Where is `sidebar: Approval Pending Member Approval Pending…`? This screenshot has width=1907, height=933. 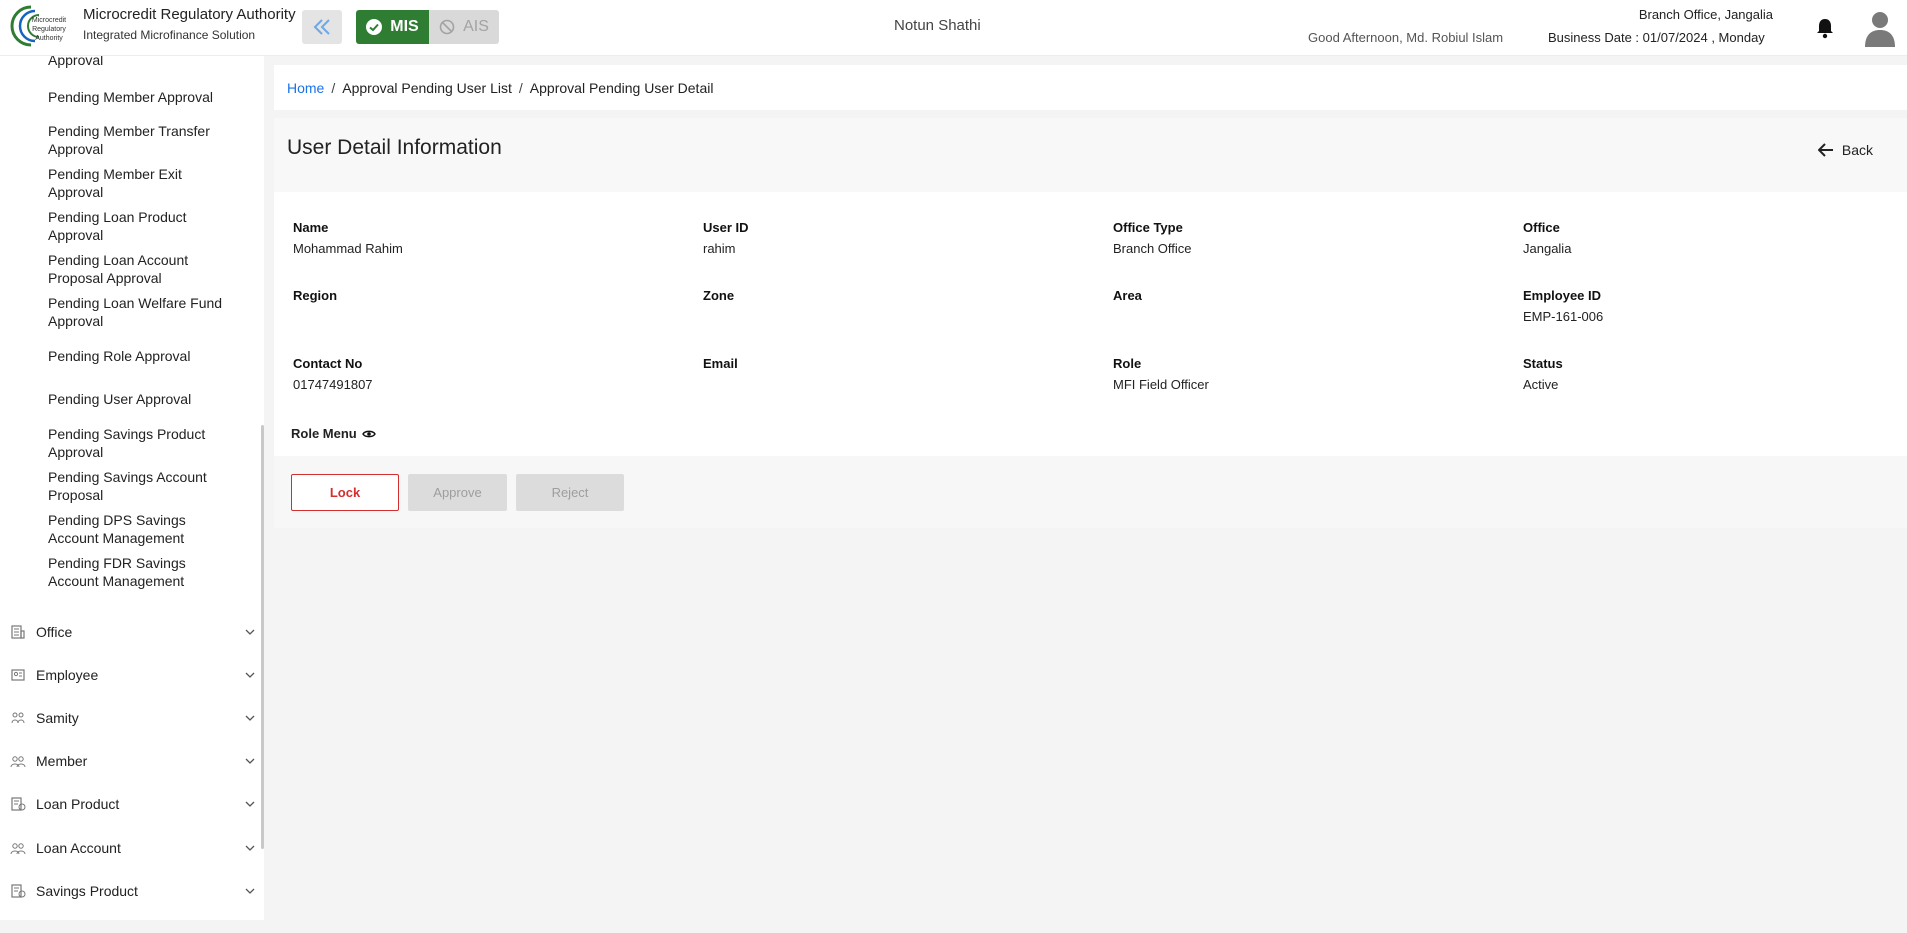 sidebar: Approval Pending Member Approval Pending… is located at coordinates (132, 488).